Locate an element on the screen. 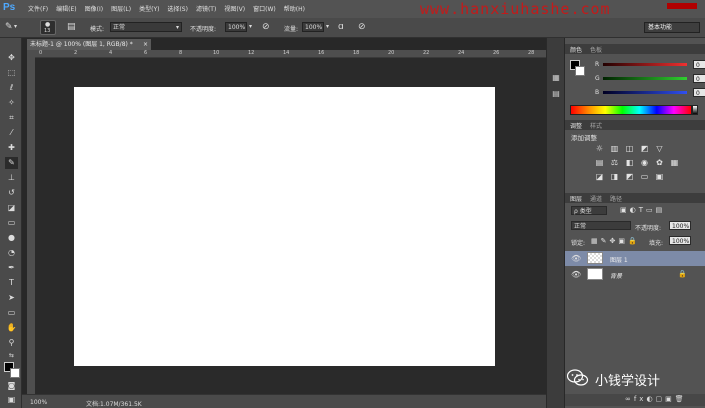 The width and height of the screenshot is (705, 408). close-icon: × is located at coordinates (145, 44).